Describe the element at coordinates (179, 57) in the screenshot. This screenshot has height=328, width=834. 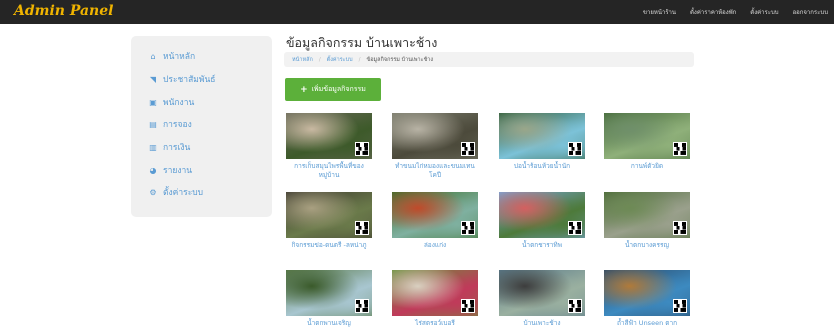
I see `sidebar-item-label: หน้าหลัก` at that location.